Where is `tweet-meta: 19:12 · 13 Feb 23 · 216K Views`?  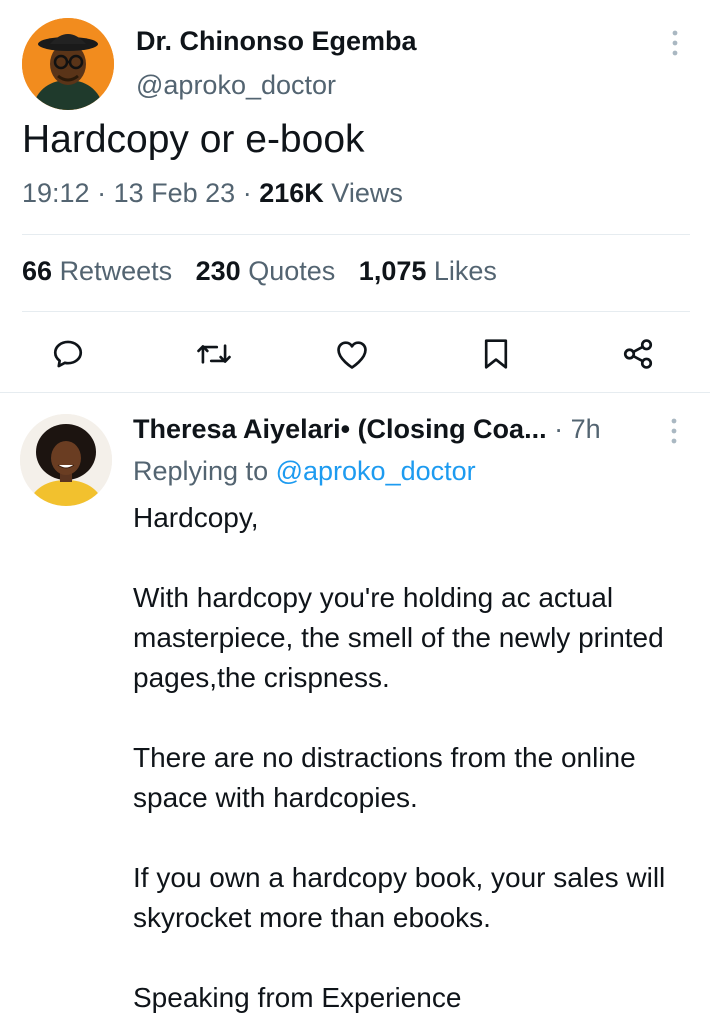 tweet-meta: 19:12 · 13 Feb 23 · 216K Views is located at coordinates (212, 193).